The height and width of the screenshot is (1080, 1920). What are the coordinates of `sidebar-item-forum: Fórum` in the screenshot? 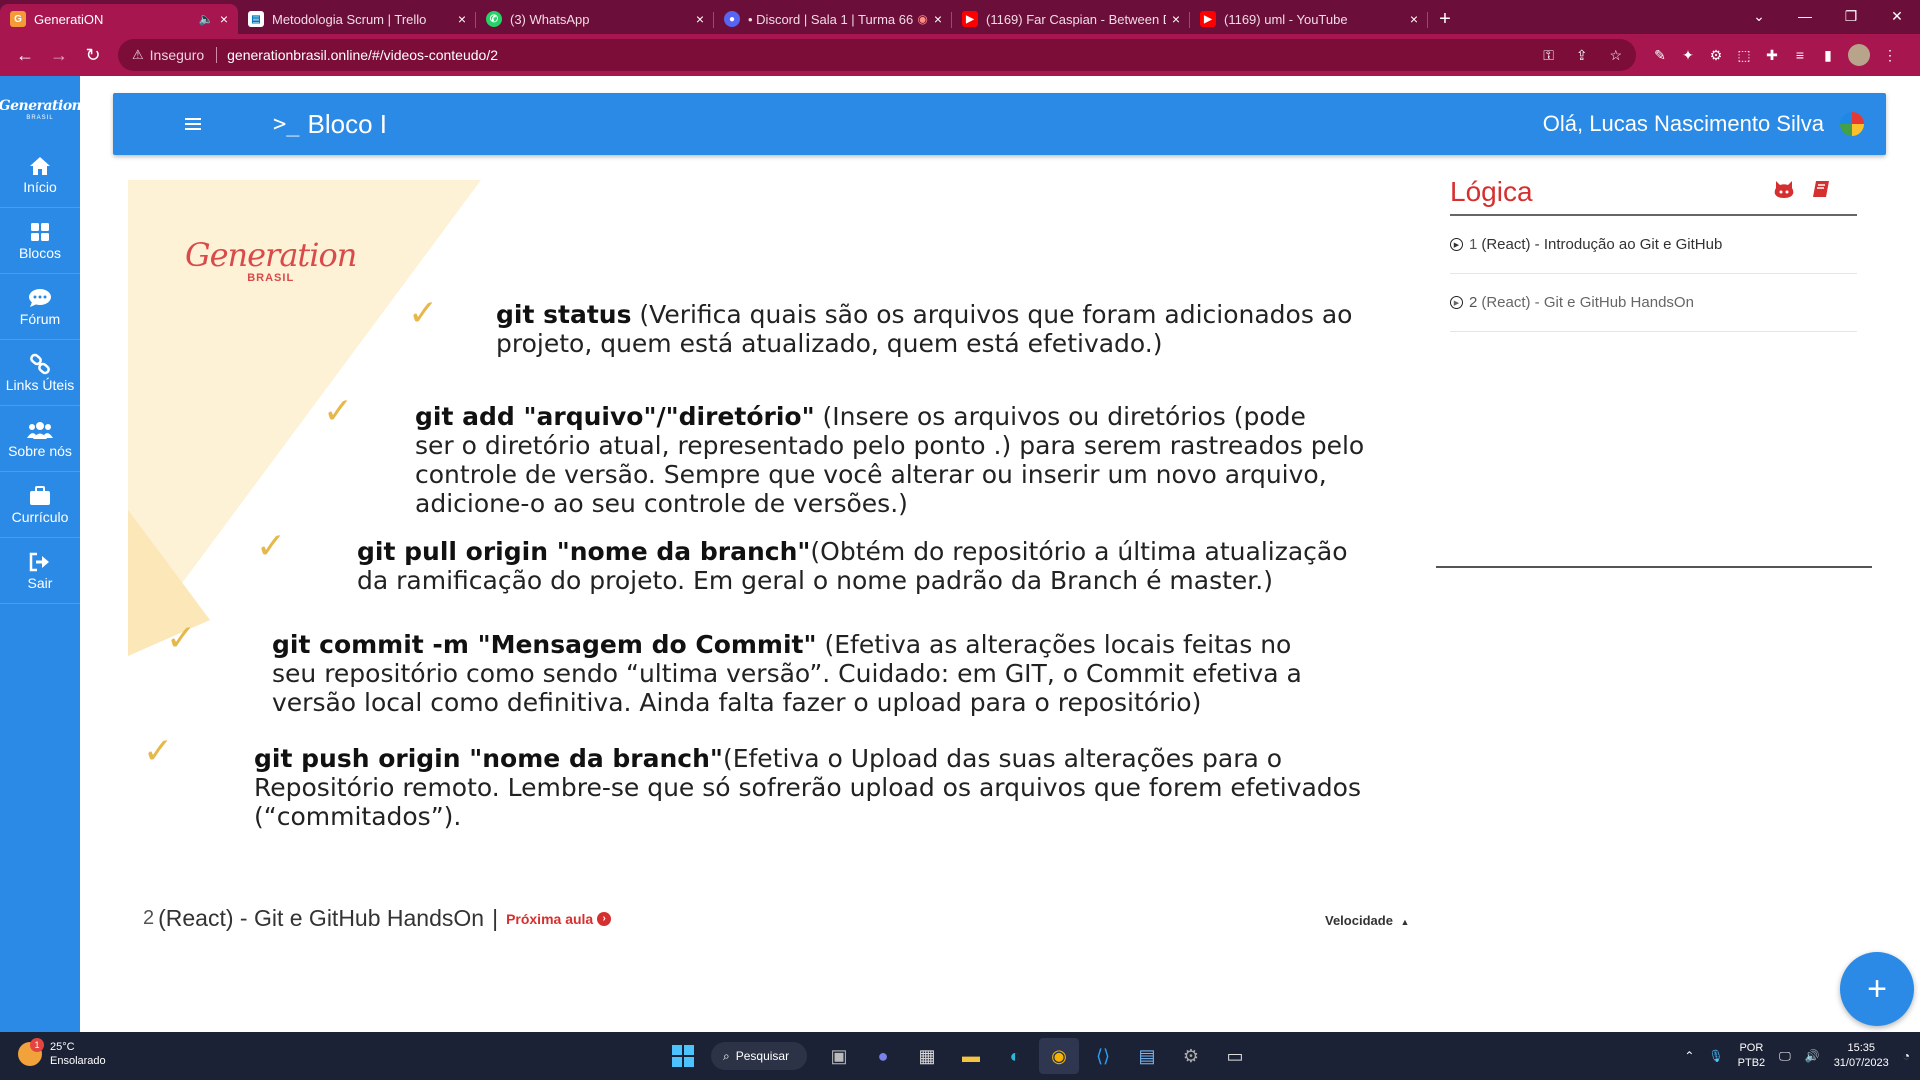 It's located at (40, 307).